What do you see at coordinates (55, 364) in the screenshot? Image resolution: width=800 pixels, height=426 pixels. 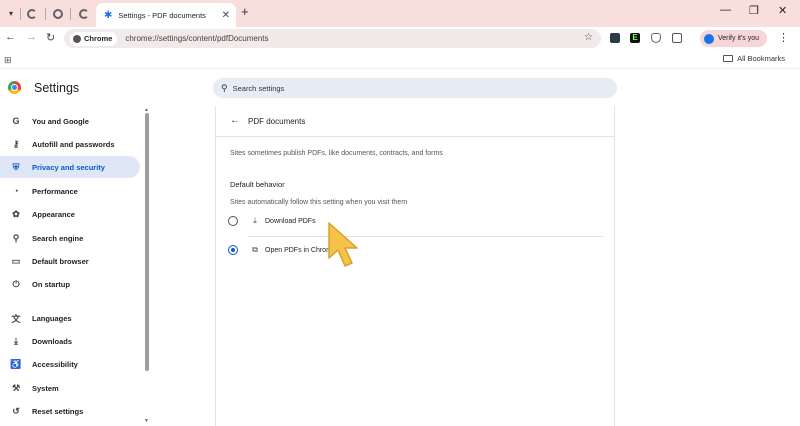 I see `sidebar-item-label: Accessibility` at bounding box center [55, 364].